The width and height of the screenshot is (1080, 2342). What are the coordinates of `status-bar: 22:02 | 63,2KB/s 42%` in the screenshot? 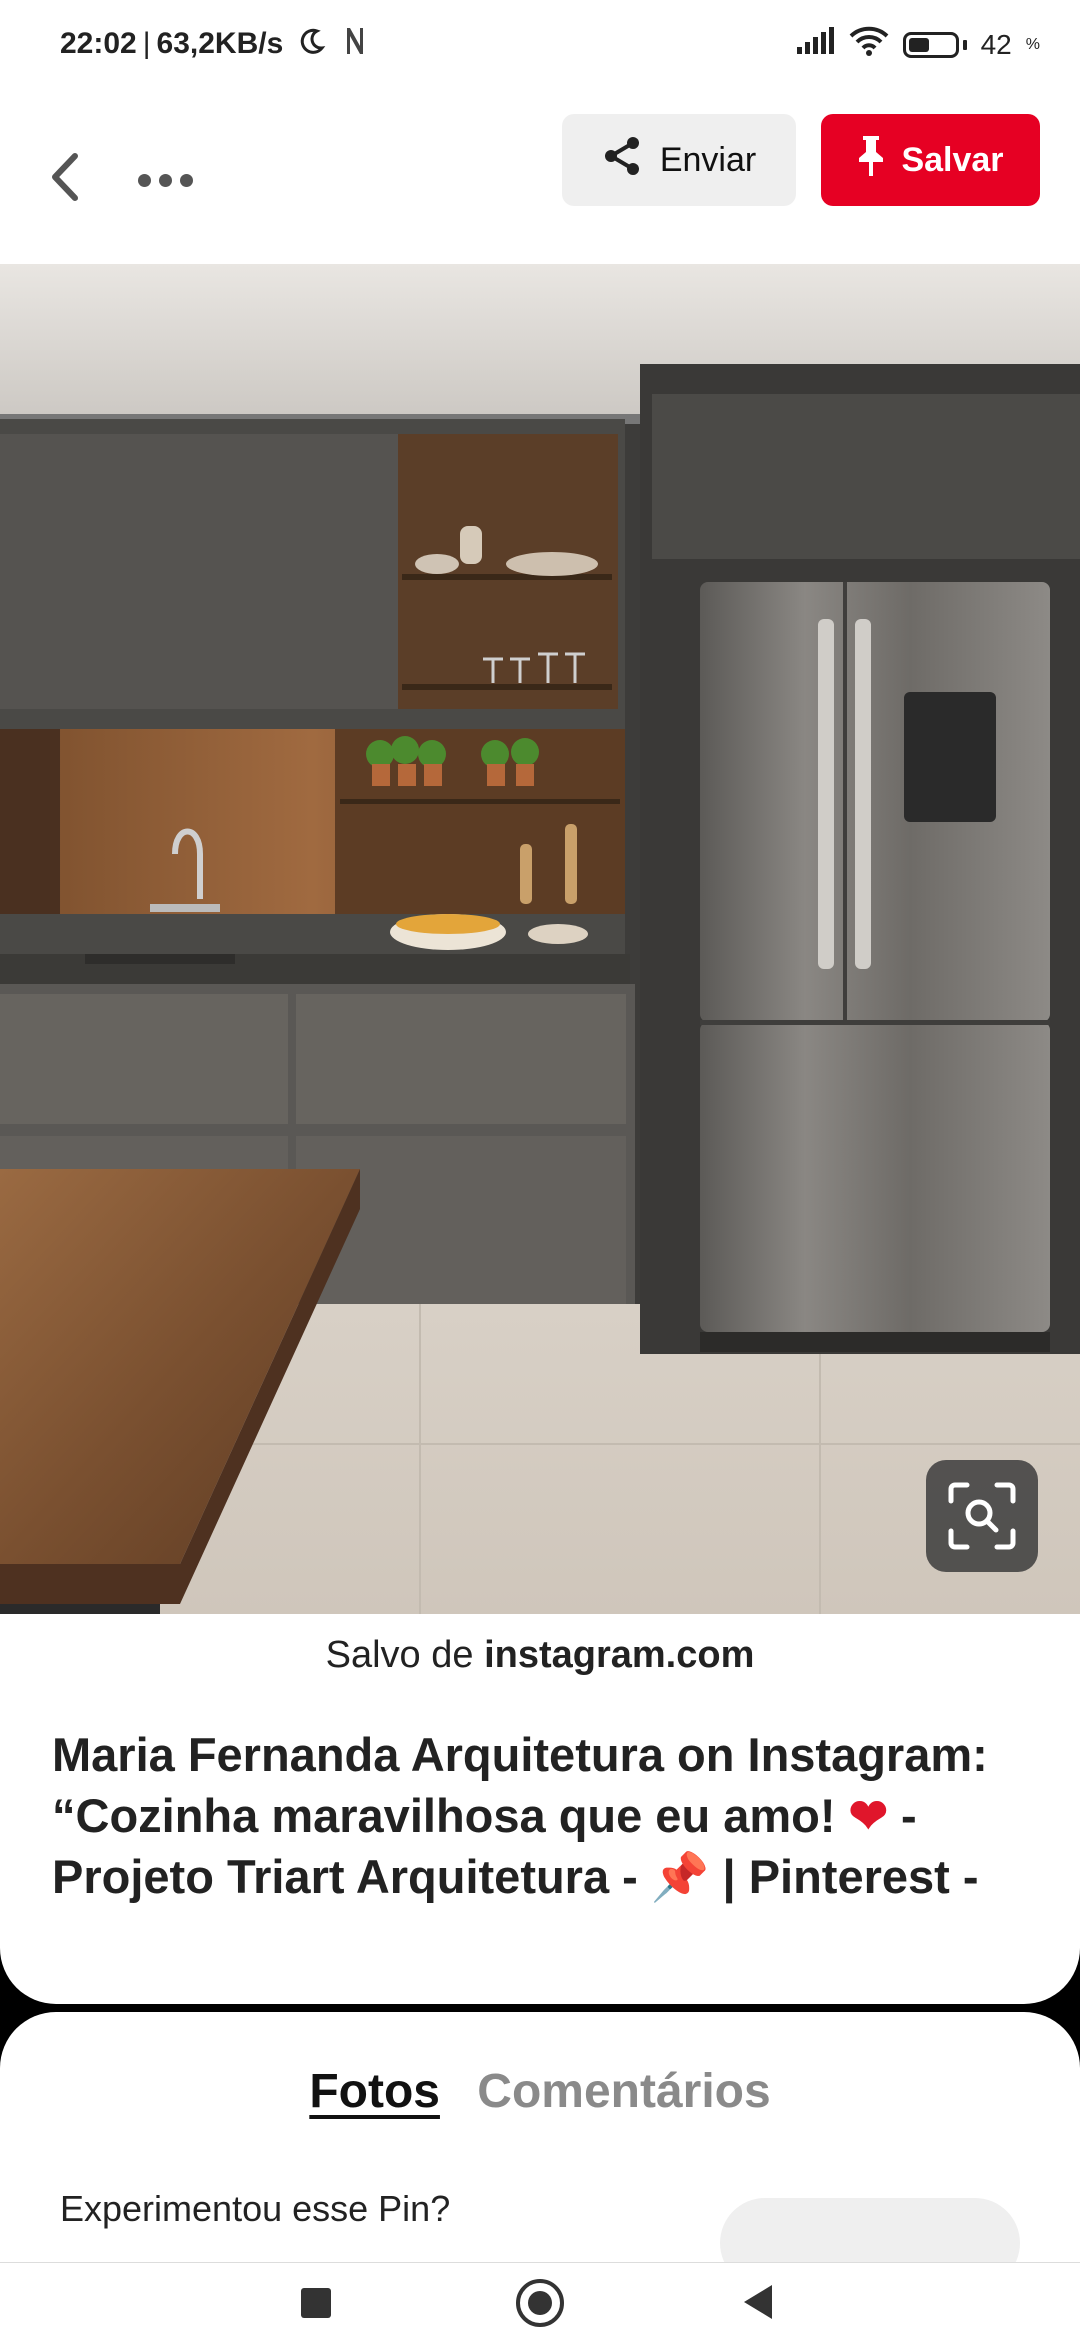 It's located at (540, 48).